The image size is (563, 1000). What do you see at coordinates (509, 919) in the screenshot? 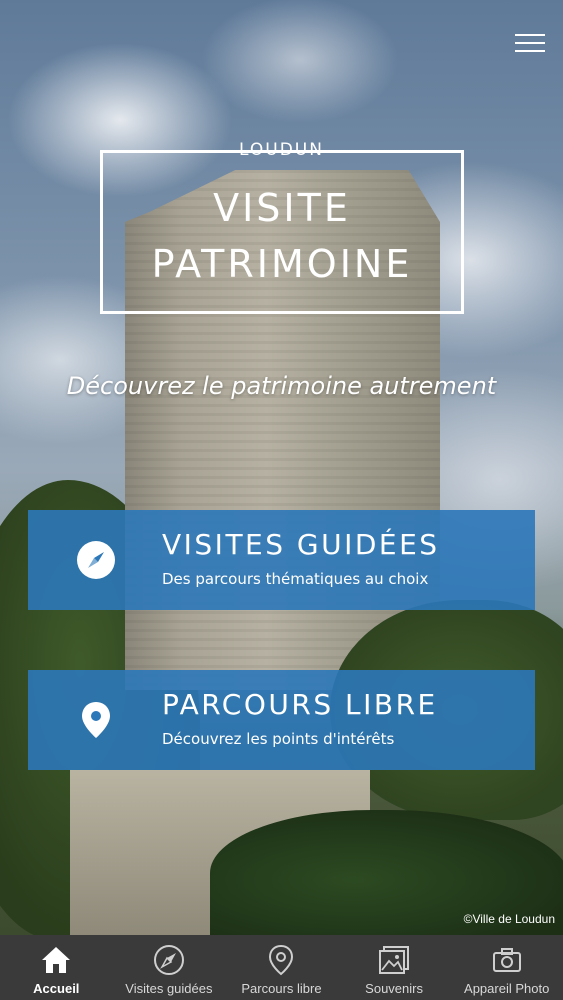
I see `photo-credit: ©Ville de Loudun` at bounding box center [509, 919].